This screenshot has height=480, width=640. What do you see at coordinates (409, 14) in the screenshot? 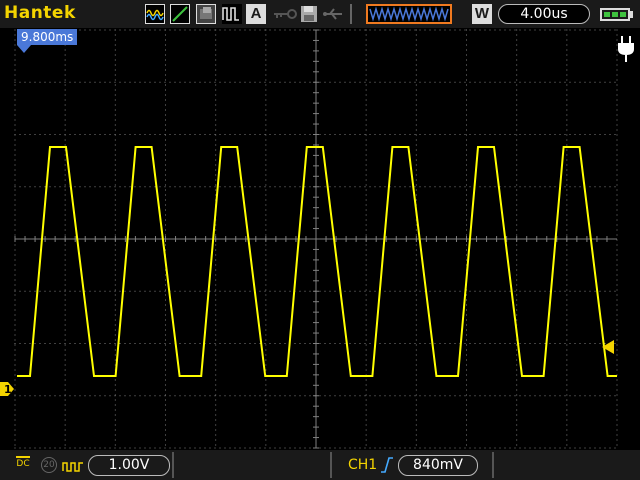
I see `memory-position-bar` at bounding box center [409, 14].